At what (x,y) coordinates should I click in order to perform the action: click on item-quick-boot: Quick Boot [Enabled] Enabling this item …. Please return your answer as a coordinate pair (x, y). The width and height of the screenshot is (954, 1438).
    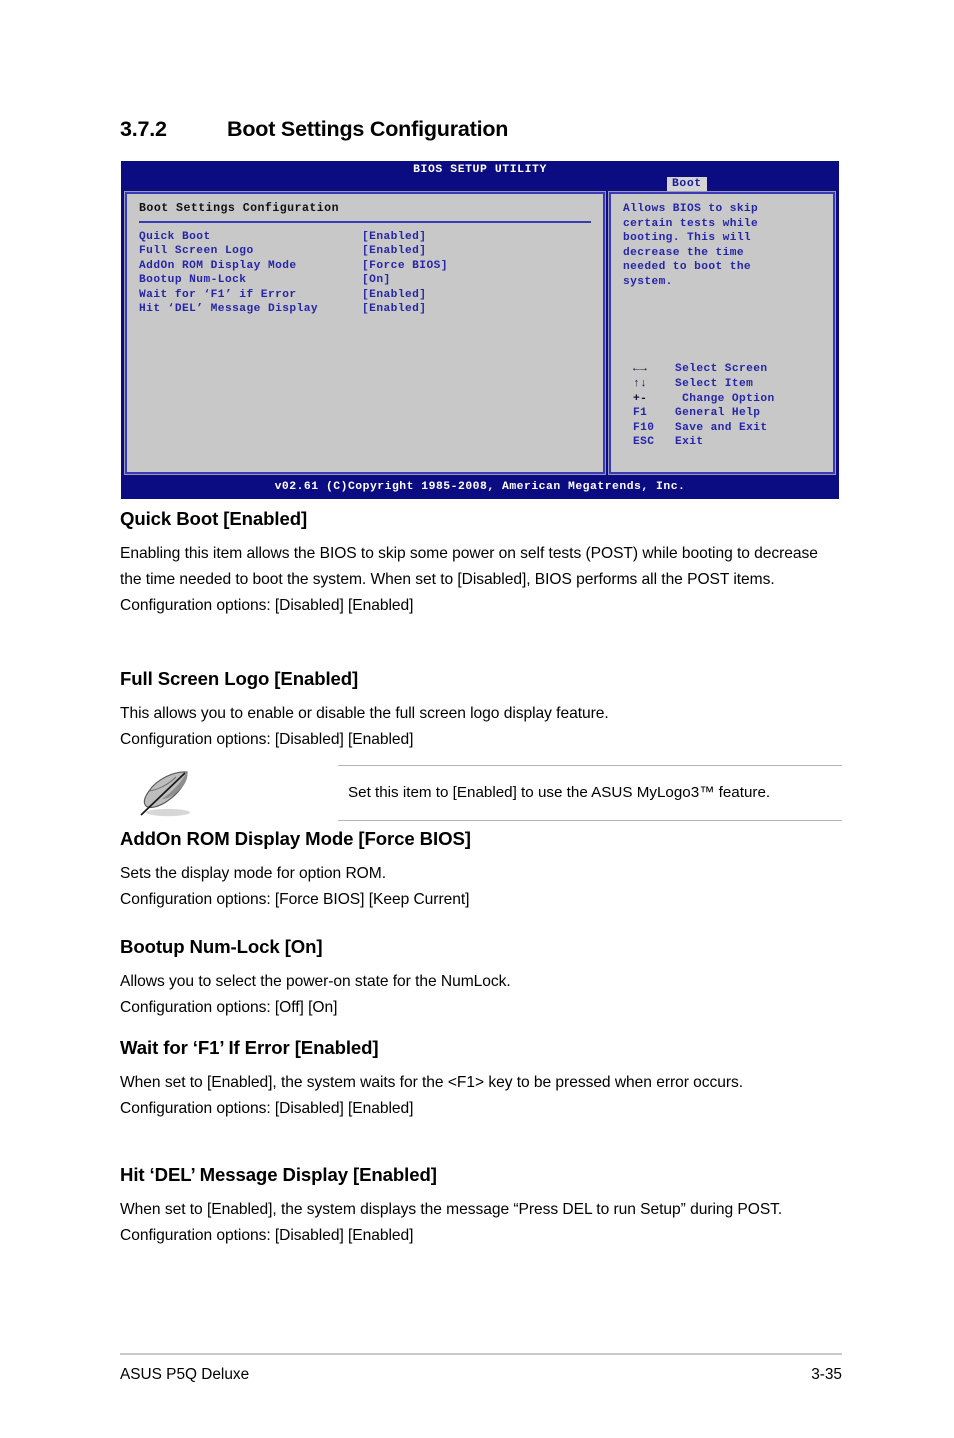
    Looking at the image, I should click on (481, 563).